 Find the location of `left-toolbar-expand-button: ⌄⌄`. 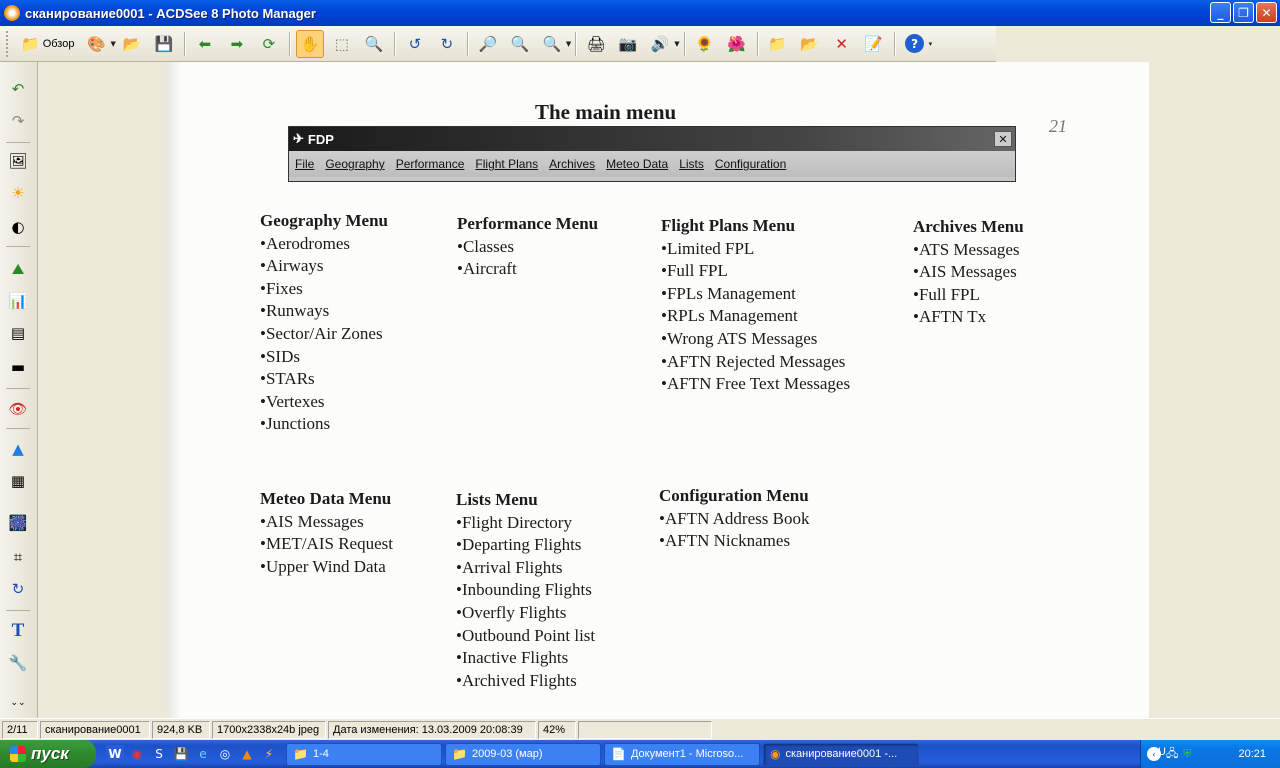

left-toolbar-expand-button: ⌄⌄ is located at coordinates (18, 703).